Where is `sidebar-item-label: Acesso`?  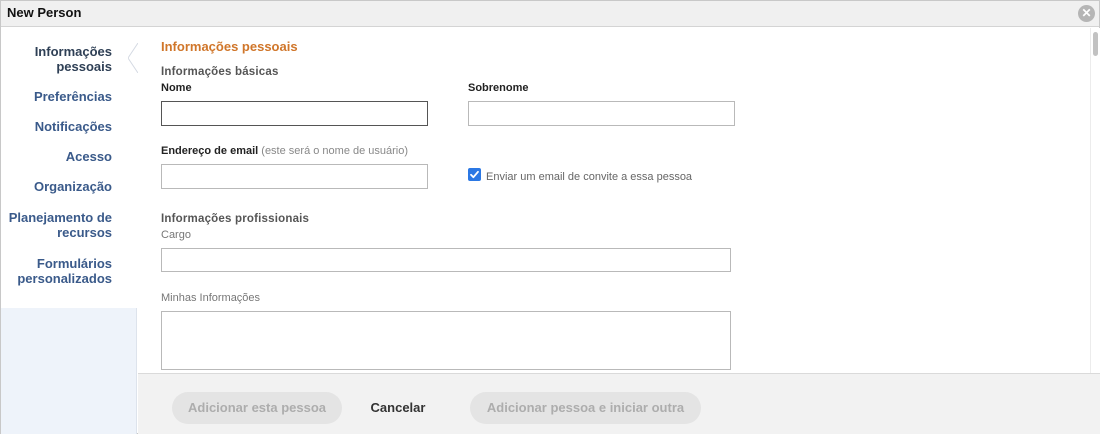
sidebar-item-label: Acesso is located at coordinates (88, 156).